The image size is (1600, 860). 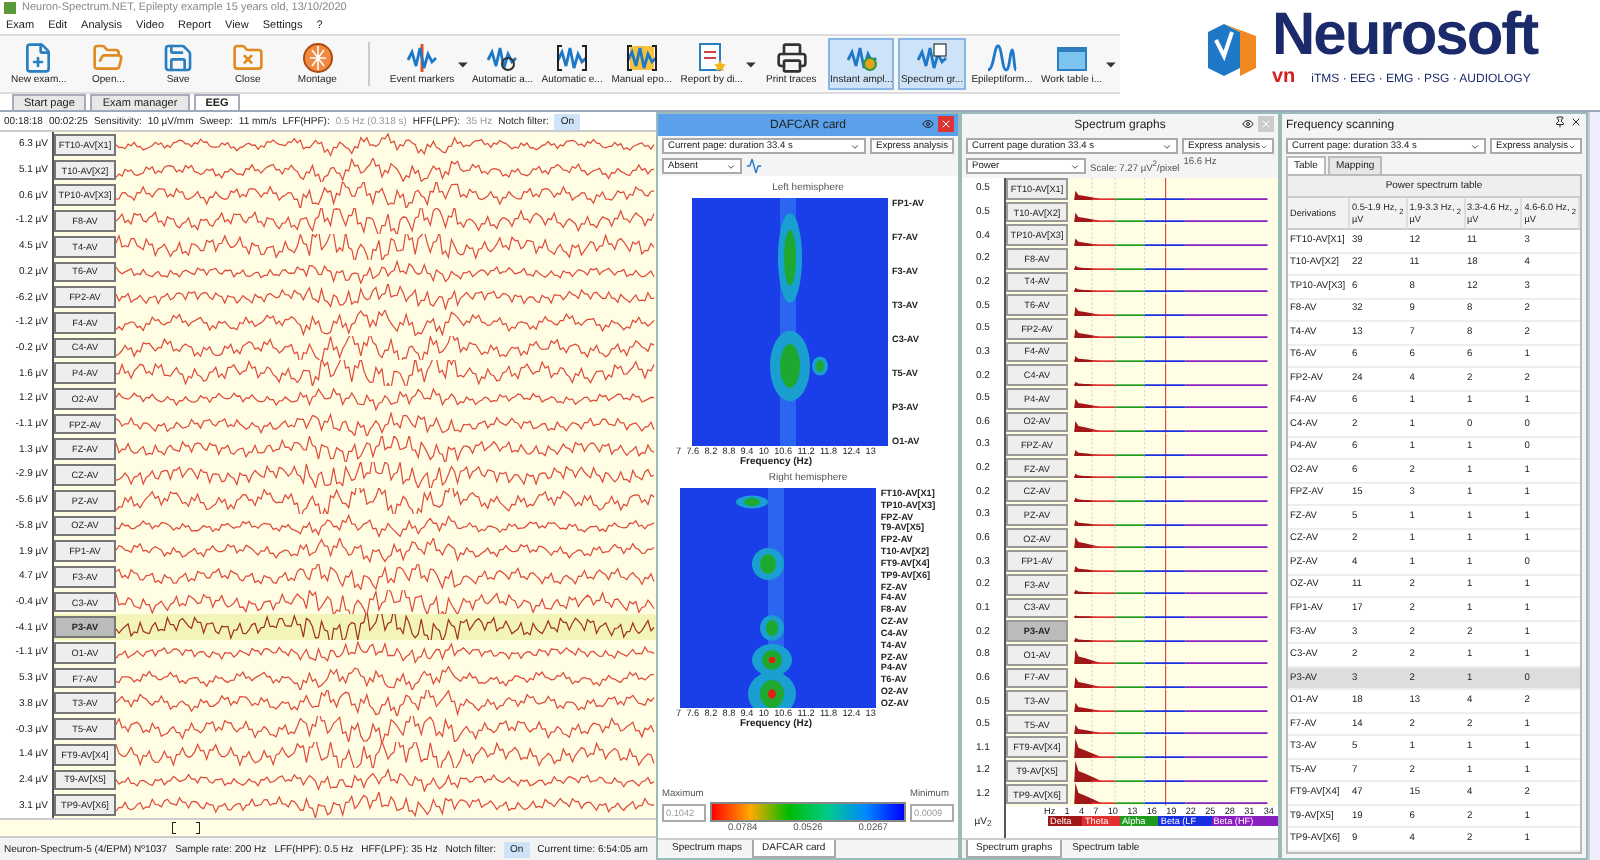 What do you see at coordinates (502, 58) in the screenshot?
I see `wave-magnifier-icon` at bounding box center [502, 58].